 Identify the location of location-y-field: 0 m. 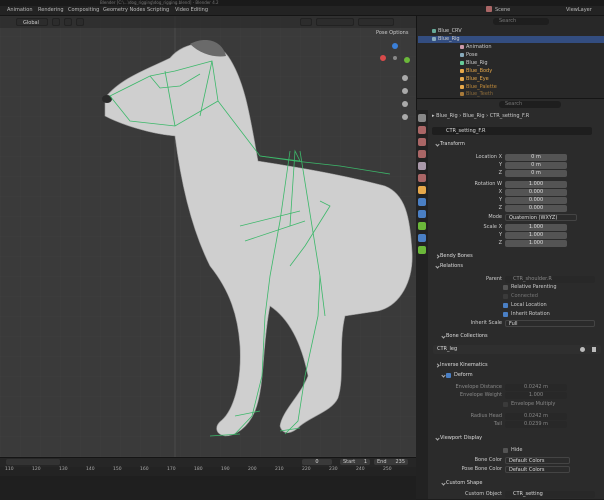
(536, 165).